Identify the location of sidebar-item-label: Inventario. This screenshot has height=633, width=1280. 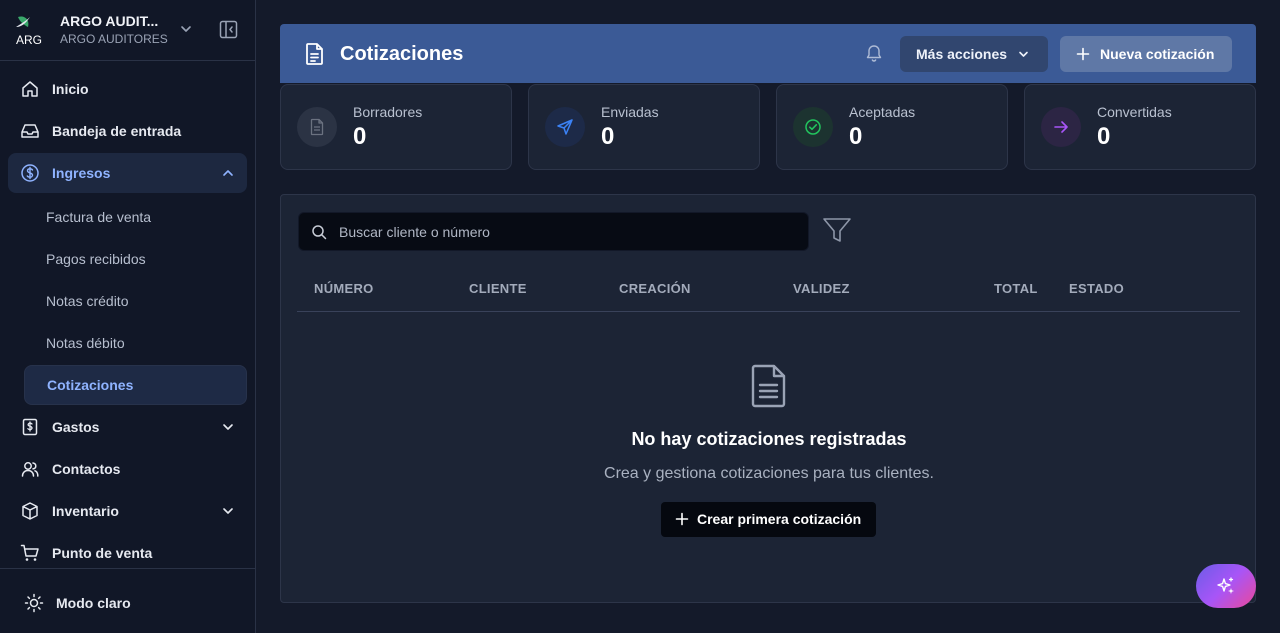
(85, 511).